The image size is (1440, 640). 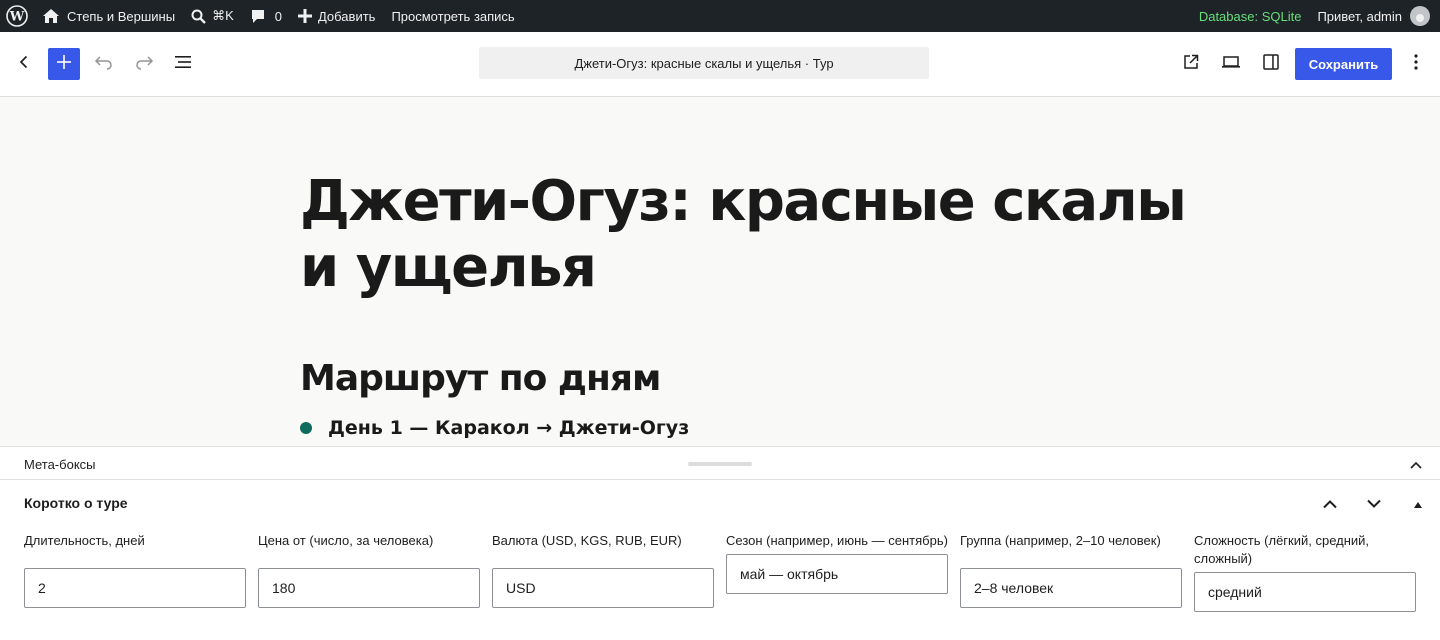 What do you see at coordinates (1282, 549) in the screenshot?
I see `difficulty-label: Сложность (лёгкий, средний, сложный)` at bounding box center [1282, 549].